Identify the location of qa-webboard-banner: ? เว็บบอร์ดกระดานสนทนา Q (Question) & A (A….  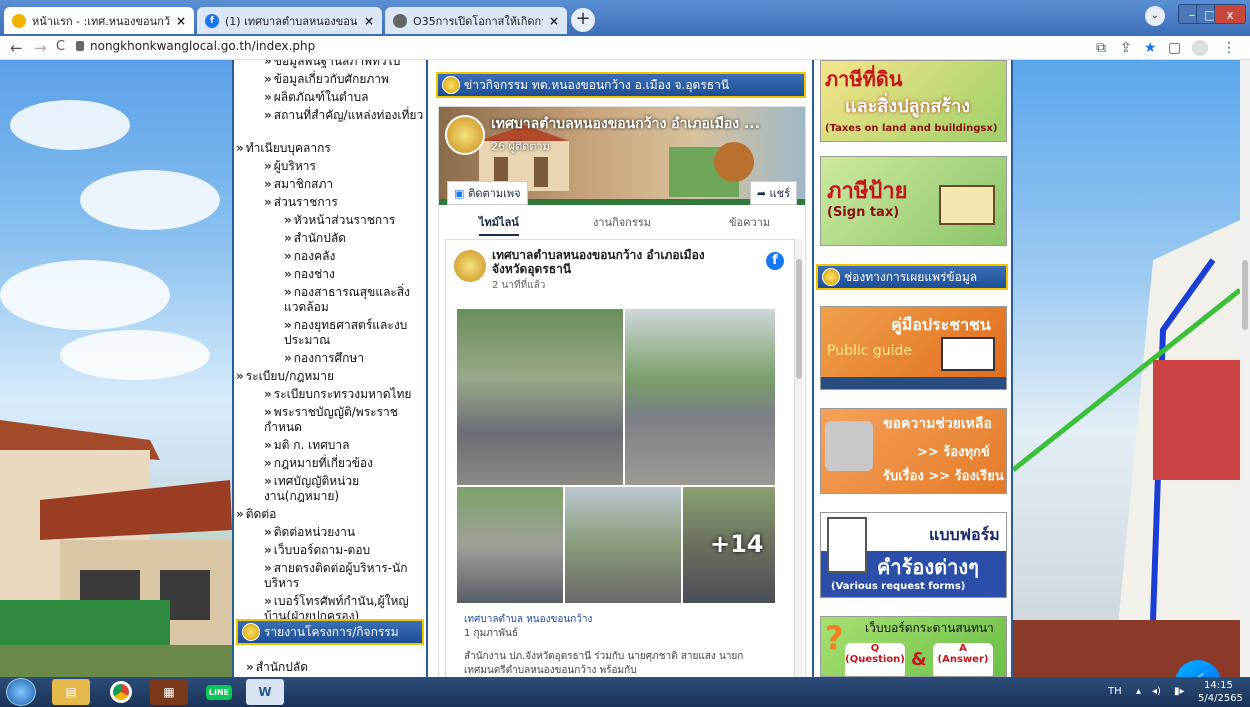
(913, 646).